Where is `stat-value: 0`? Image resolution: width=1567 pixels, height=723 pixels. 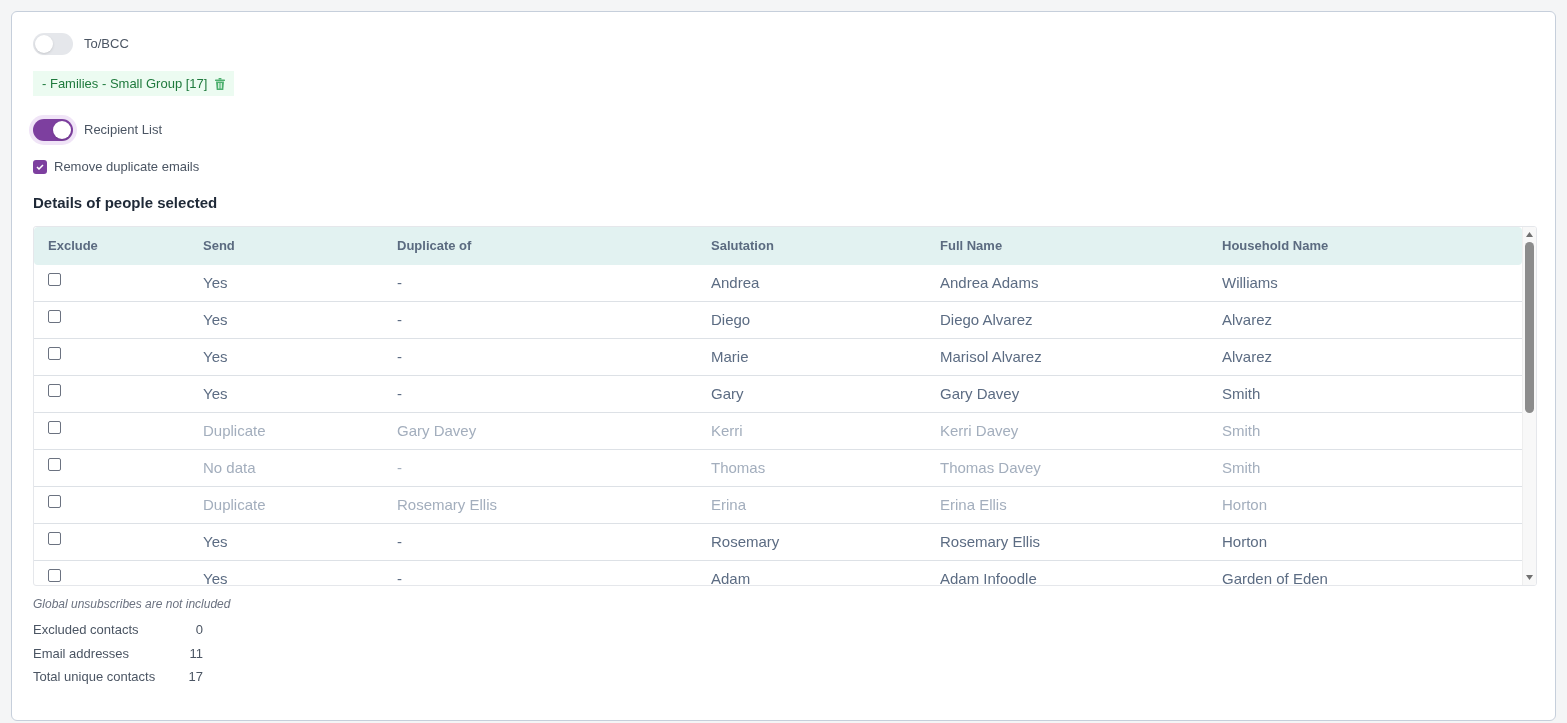
stat-value: 0 is located at coordinates (198, 630).